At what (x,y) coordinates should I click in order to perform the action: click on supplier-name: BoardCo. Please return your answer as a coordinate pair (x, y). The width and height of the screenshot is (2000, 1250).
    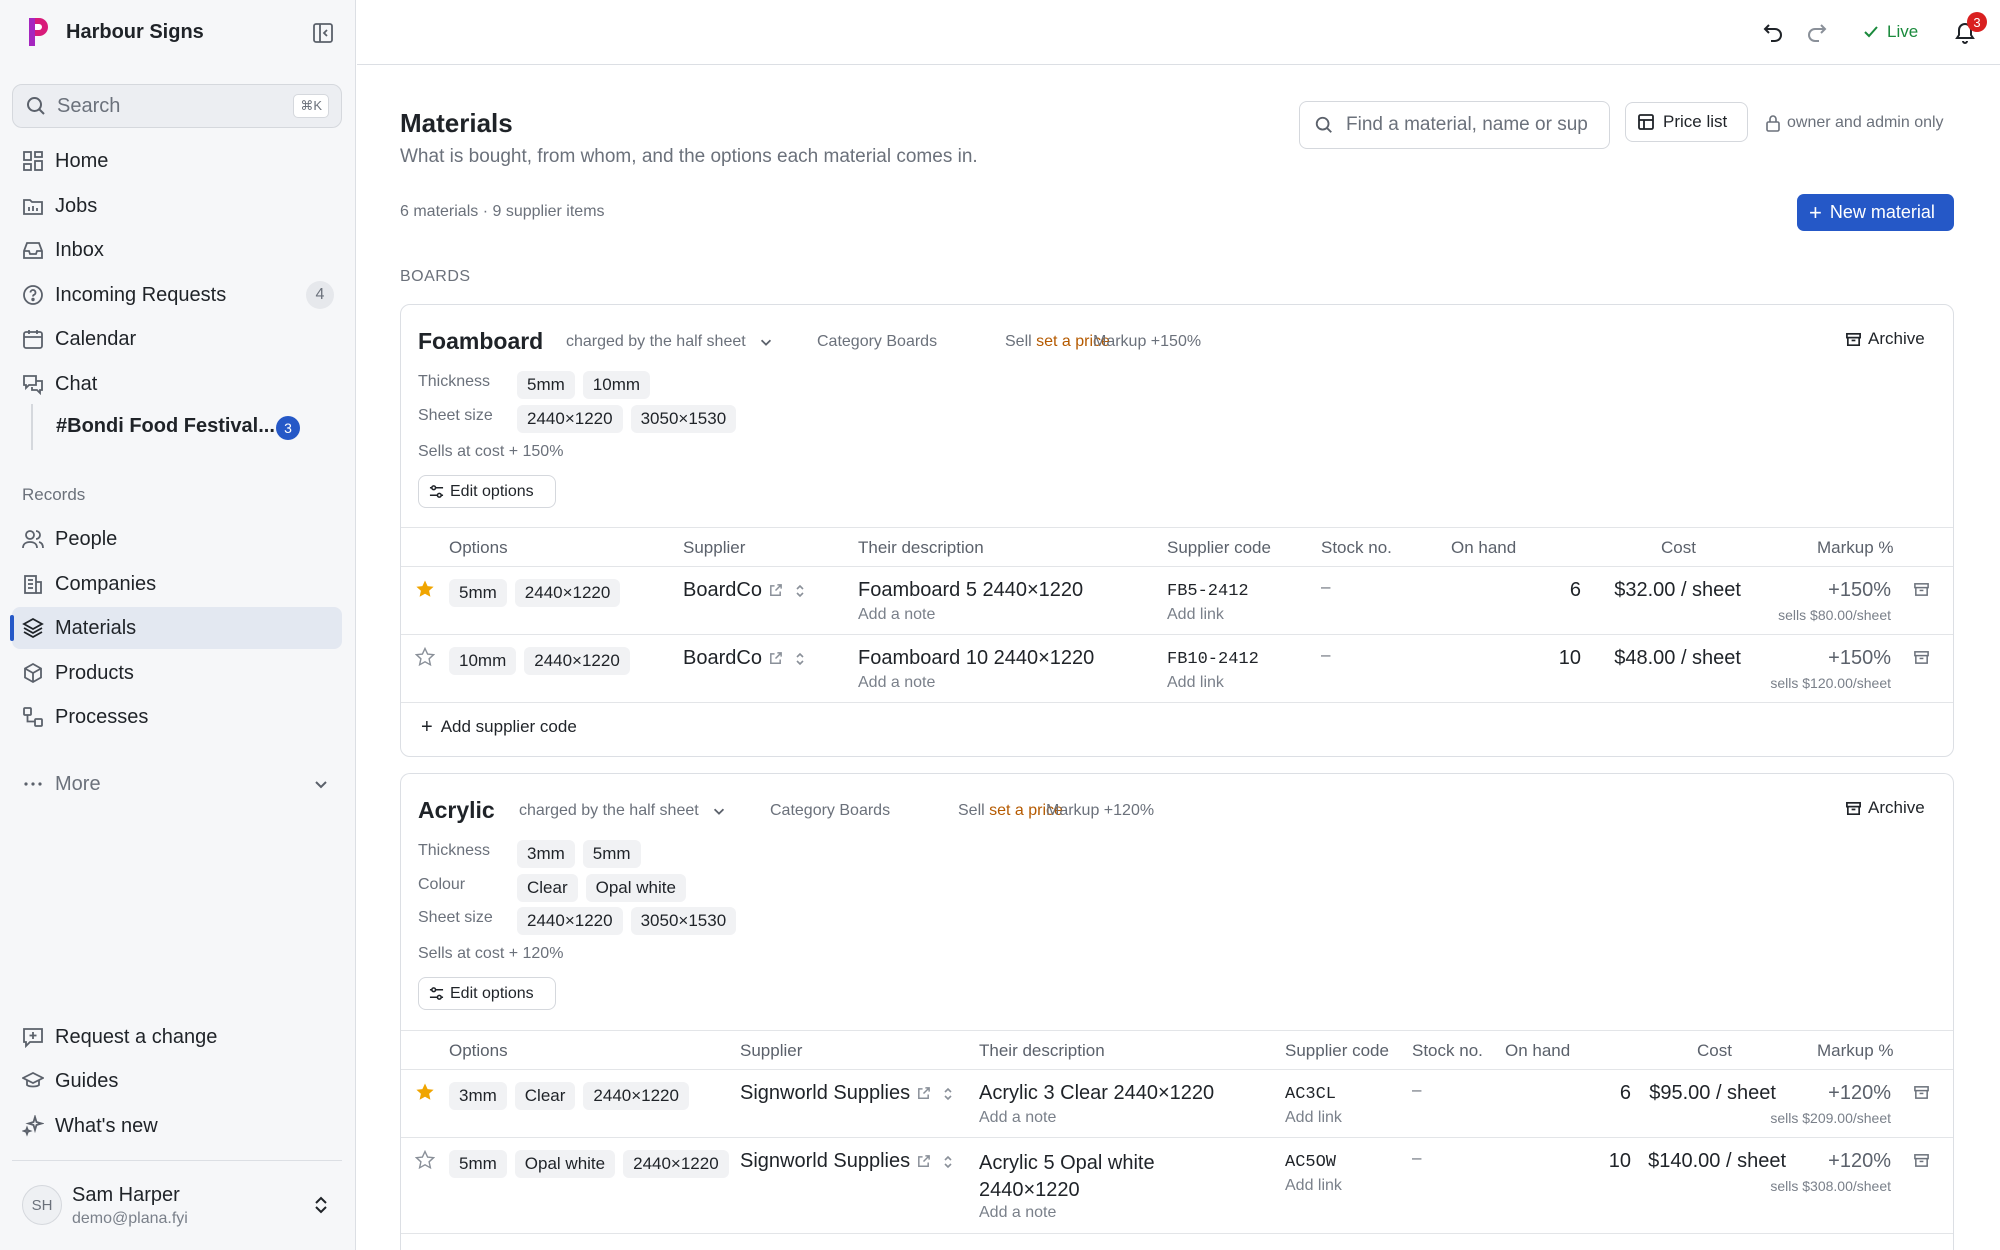
    Looking at the image, I should click on (722, 658).